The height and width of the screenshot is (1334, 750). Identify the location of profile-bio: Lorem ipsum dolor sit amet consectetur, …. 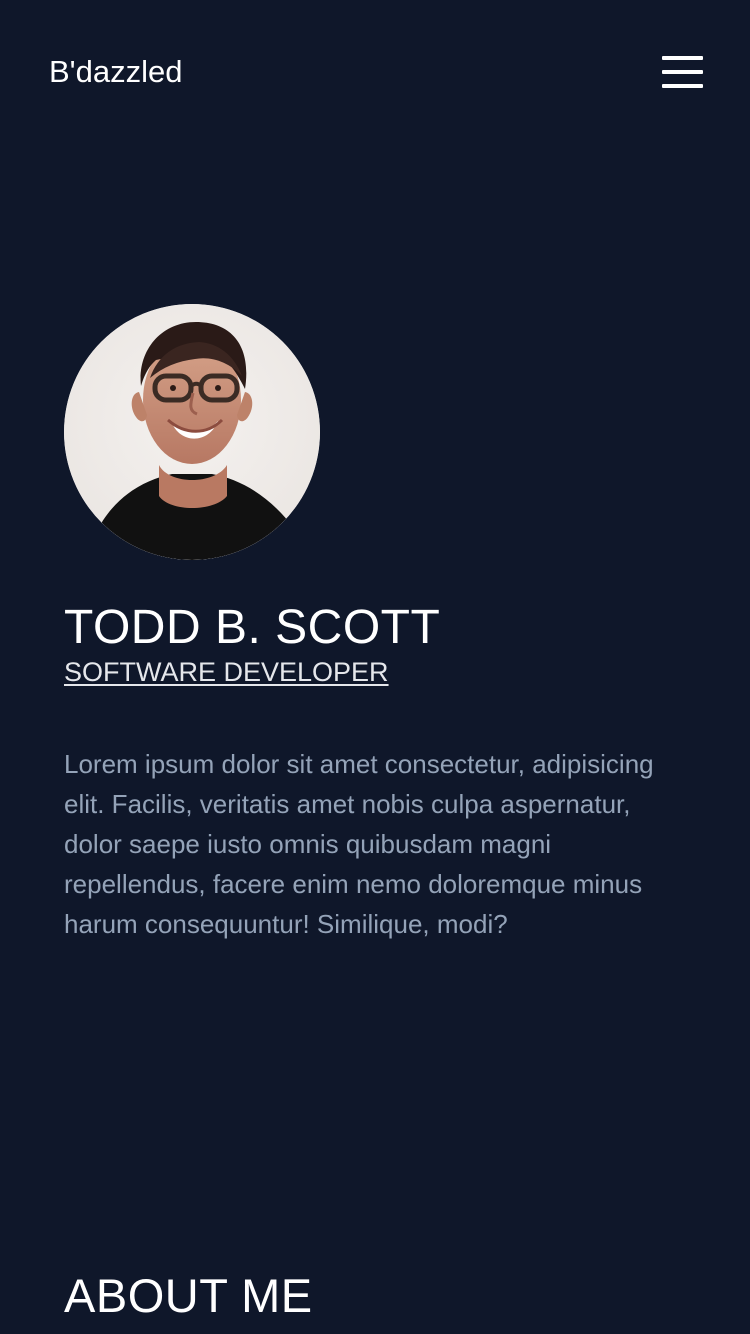
(359, 844).